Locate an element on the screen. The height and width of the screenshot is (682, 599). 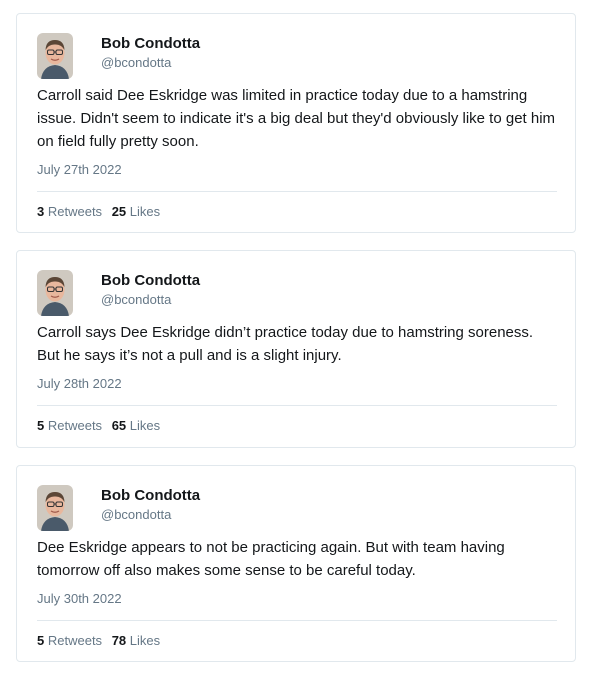
retweets-number: 3 is located at coordinates (41, 211).